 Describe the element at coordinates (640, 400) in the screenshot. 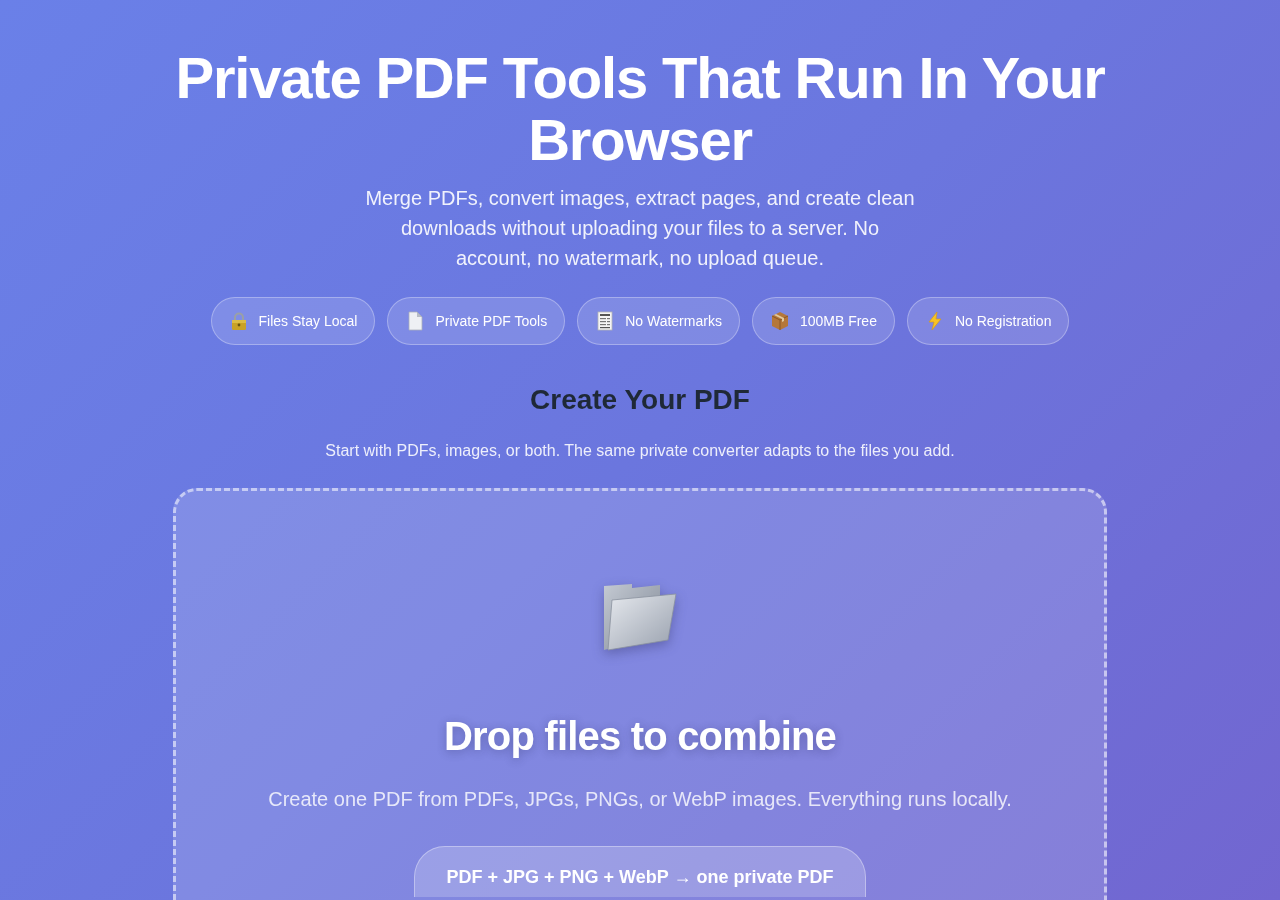

I see `section-heading: Create Your PDF` at that location.